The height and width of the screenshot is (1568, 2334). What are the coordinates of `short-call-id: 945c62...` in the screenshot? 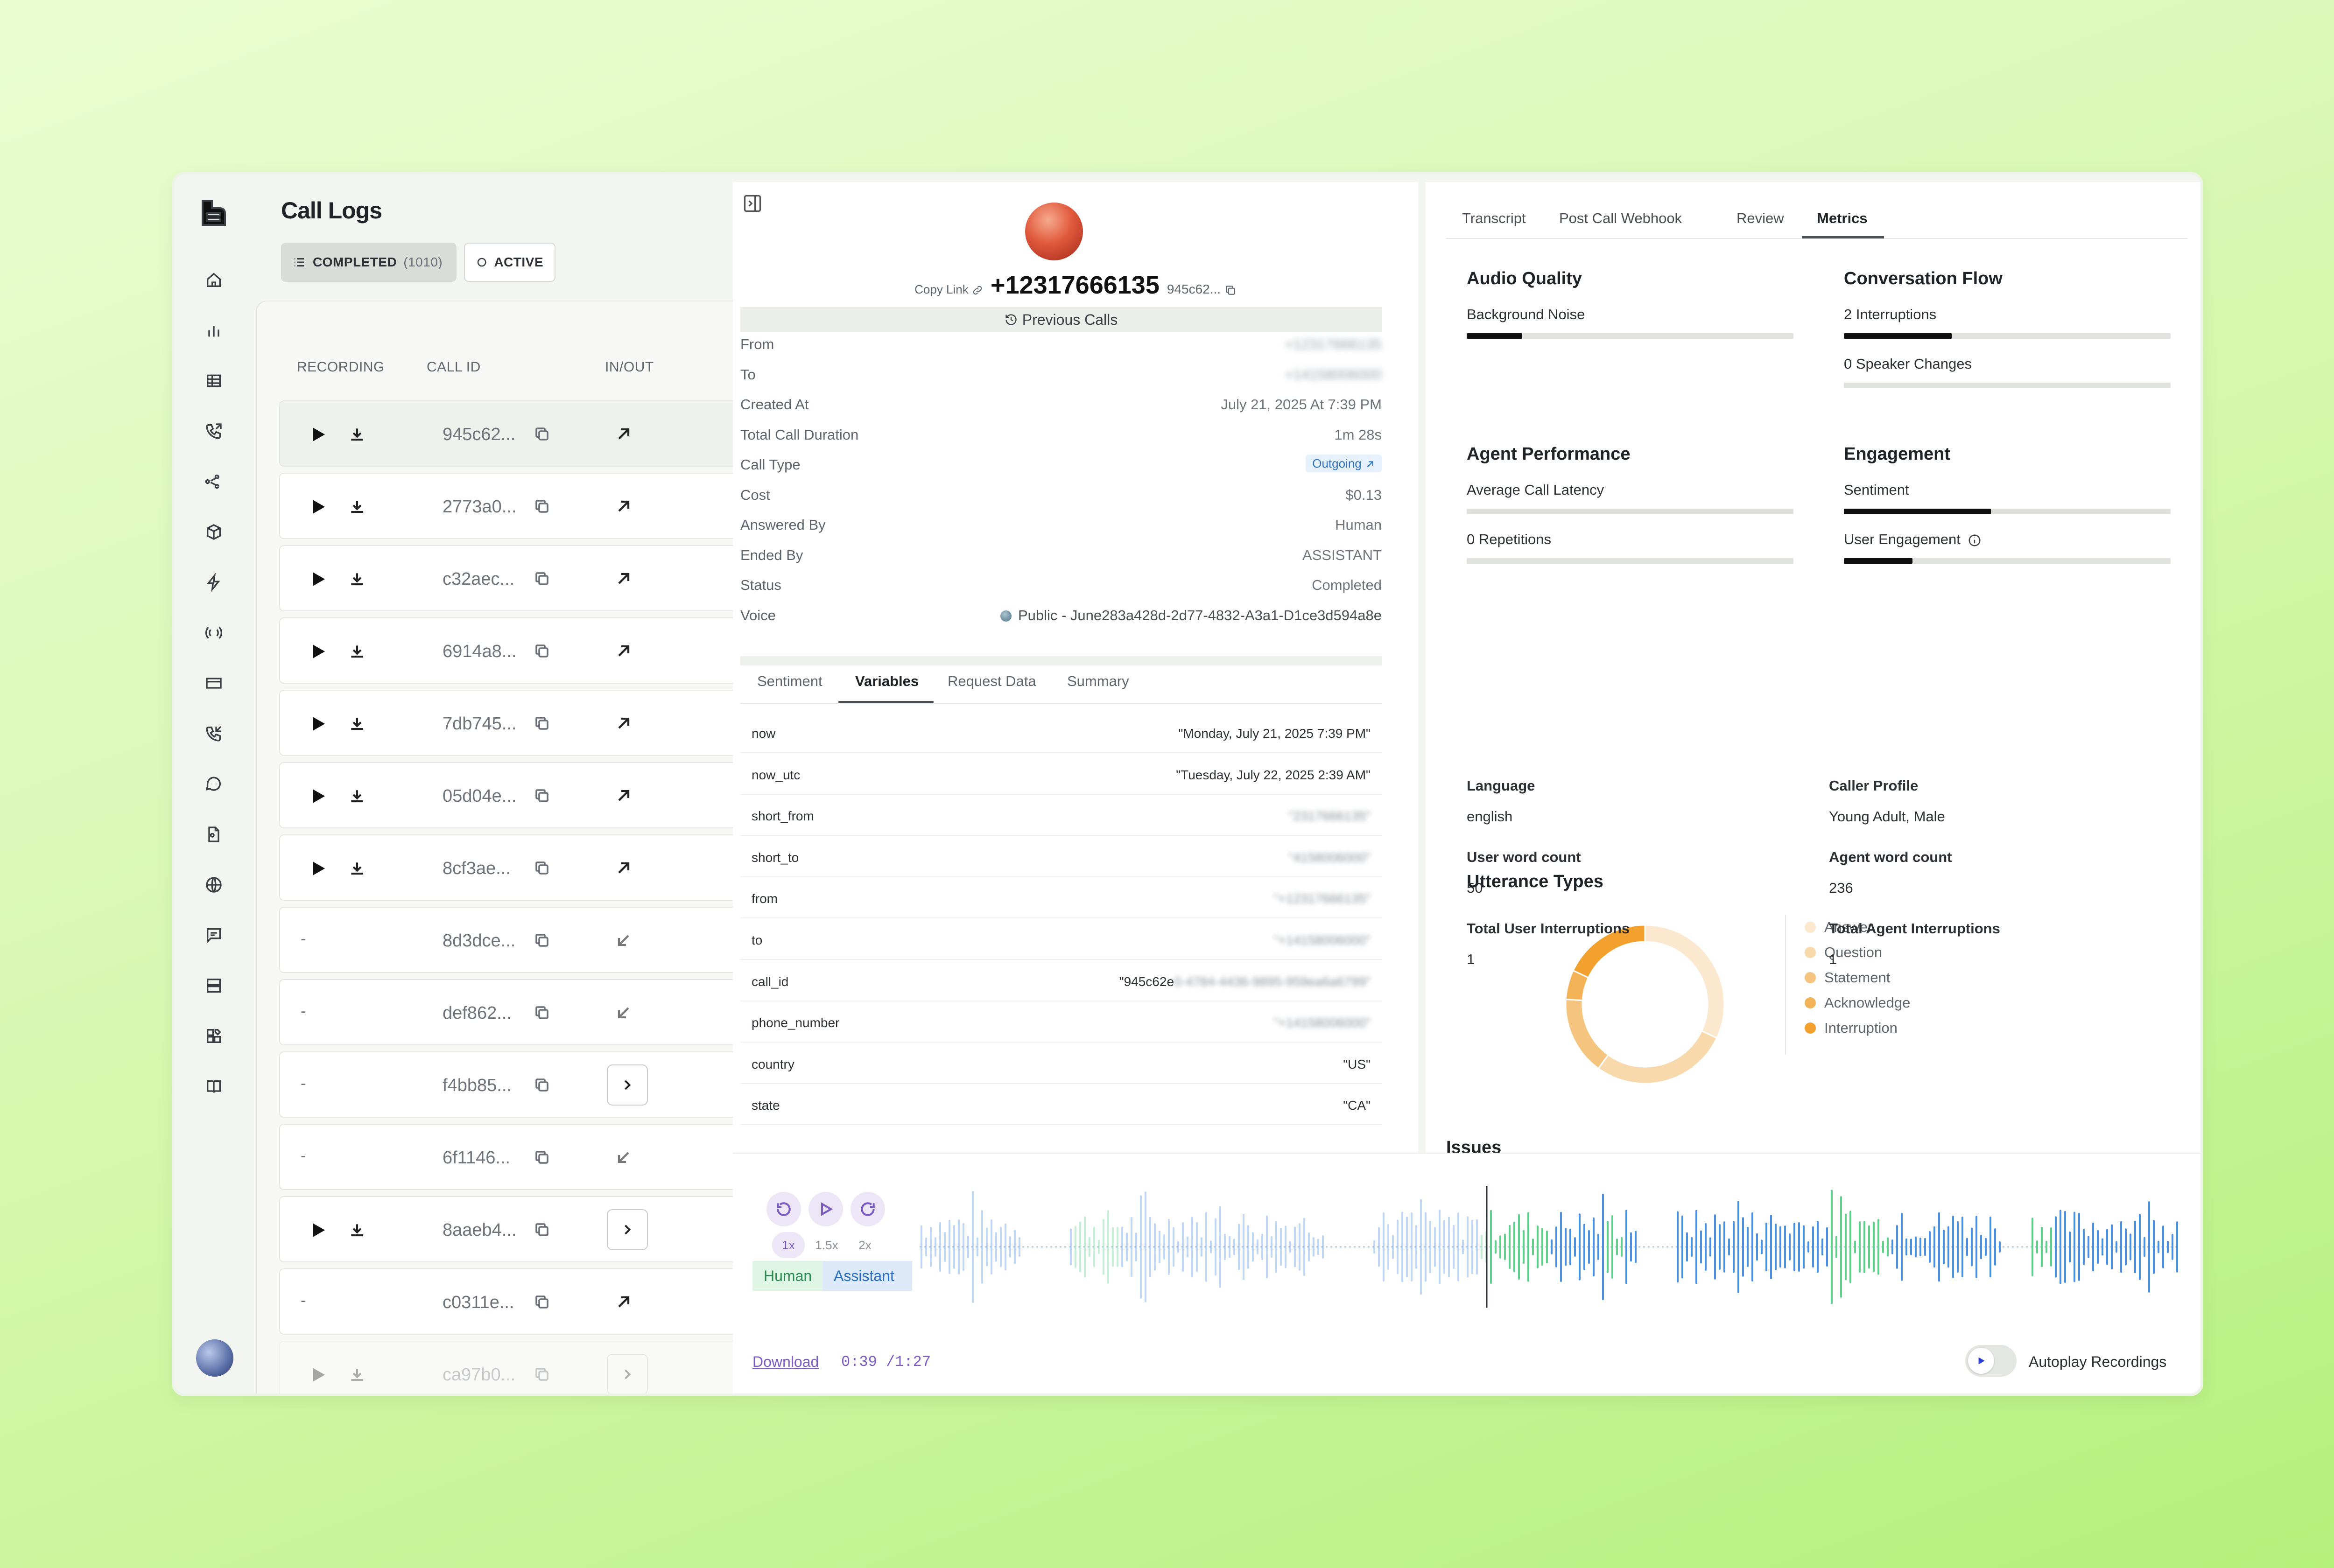 It's located at (1202, 289).